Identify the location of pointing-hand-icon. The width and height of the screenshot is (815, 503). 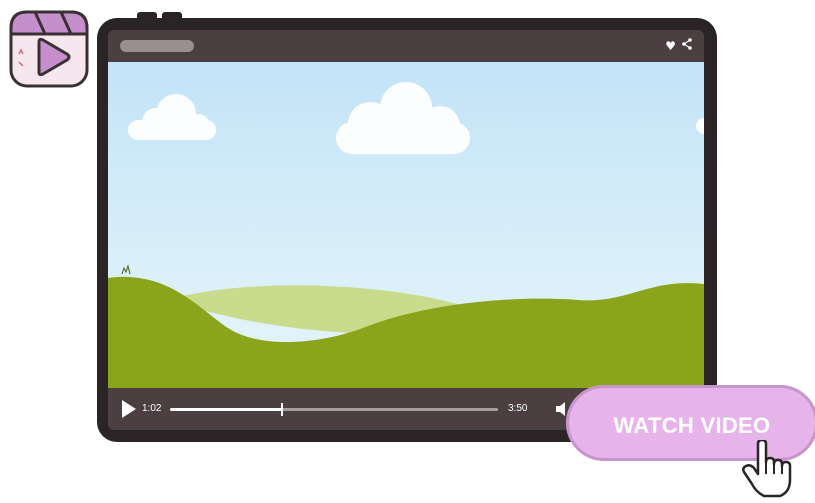
(768, 470).